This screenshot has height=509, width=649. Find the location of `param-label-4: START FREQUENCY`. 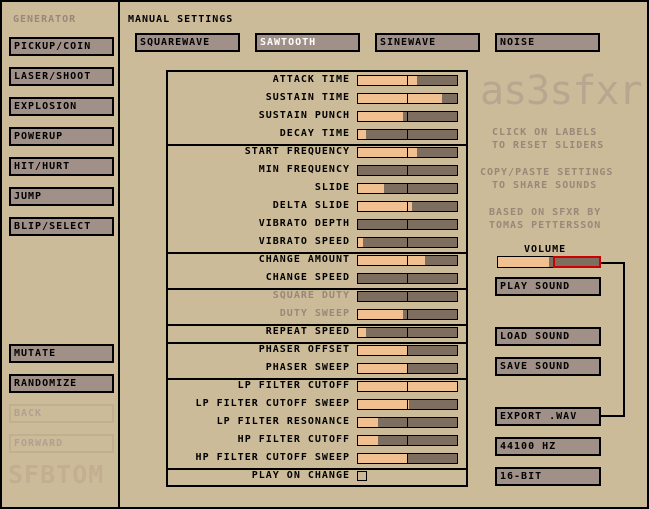

param-label-4: START FREQUENCY is located at coordinates (297, 151).